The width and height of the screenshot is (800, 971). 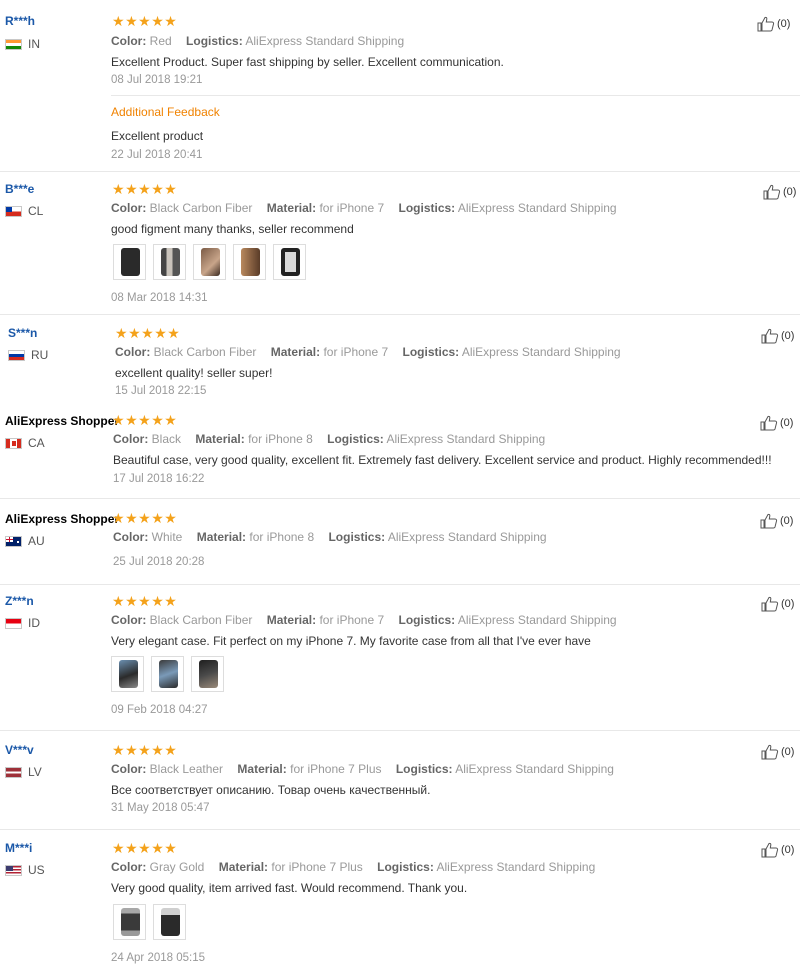 What do you see at coordinates (19, 750) in the screenshot?
I see `reviewer-name: V***v` at bounding box center [19, 750].